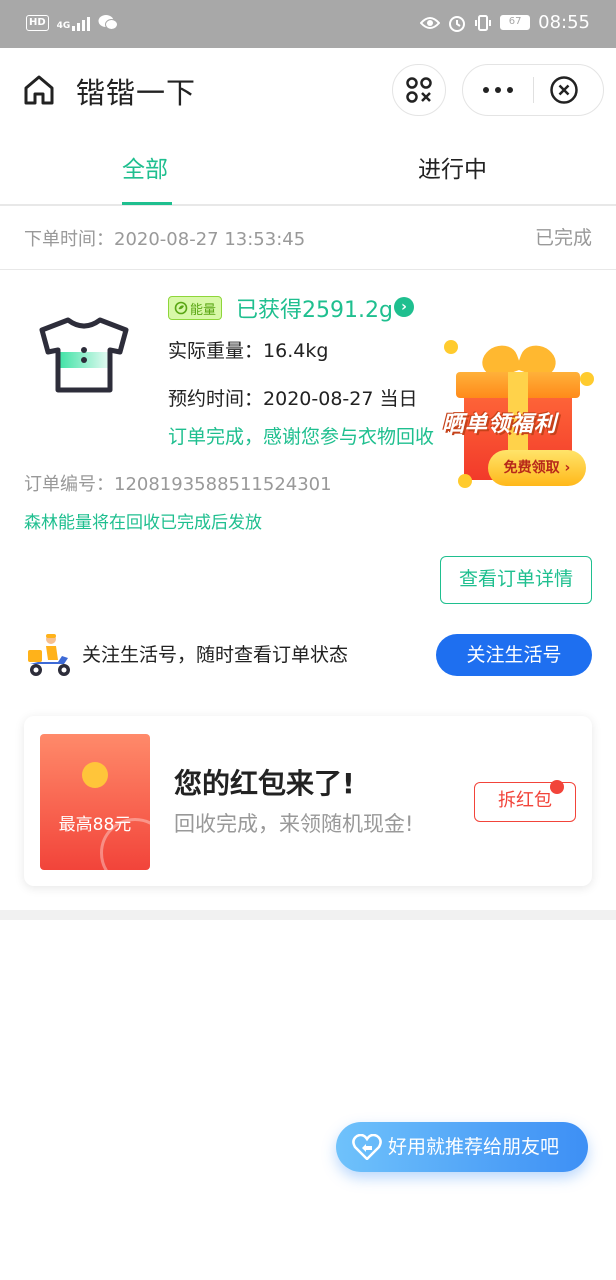 This screenshot has width=616, height=1280. What do you see at coordinates (457, 23) in the screenshot?
I see `alarm-icon` at bounding box center [457, 23].